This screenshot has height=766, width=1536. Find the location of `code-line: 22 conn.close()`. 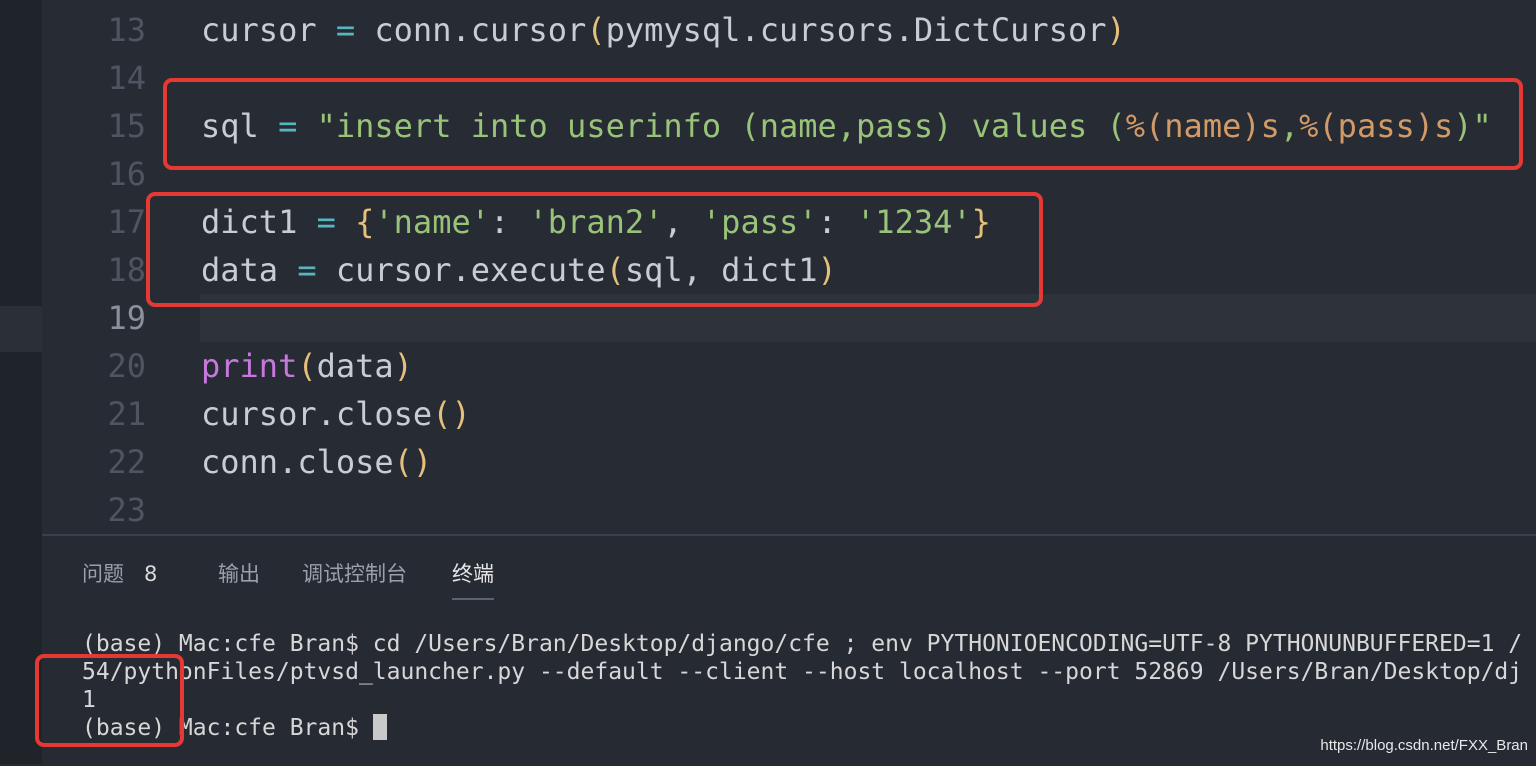

code-line: 22 conn.close() is located at coordinates (789, 462).